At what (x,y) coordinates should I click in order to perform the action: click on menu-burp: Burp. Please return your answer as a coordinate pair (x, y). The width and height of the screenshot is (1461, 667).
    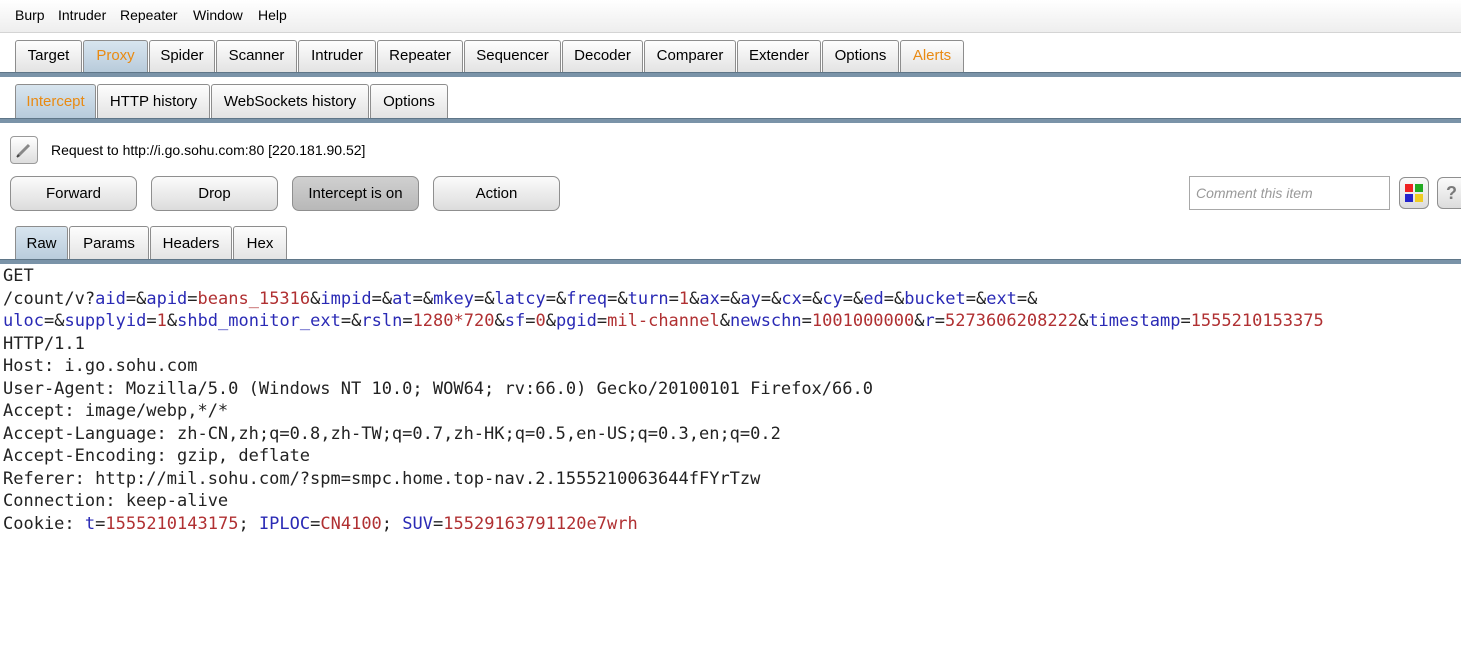
    Looking at the image, I should click on (30, 15).